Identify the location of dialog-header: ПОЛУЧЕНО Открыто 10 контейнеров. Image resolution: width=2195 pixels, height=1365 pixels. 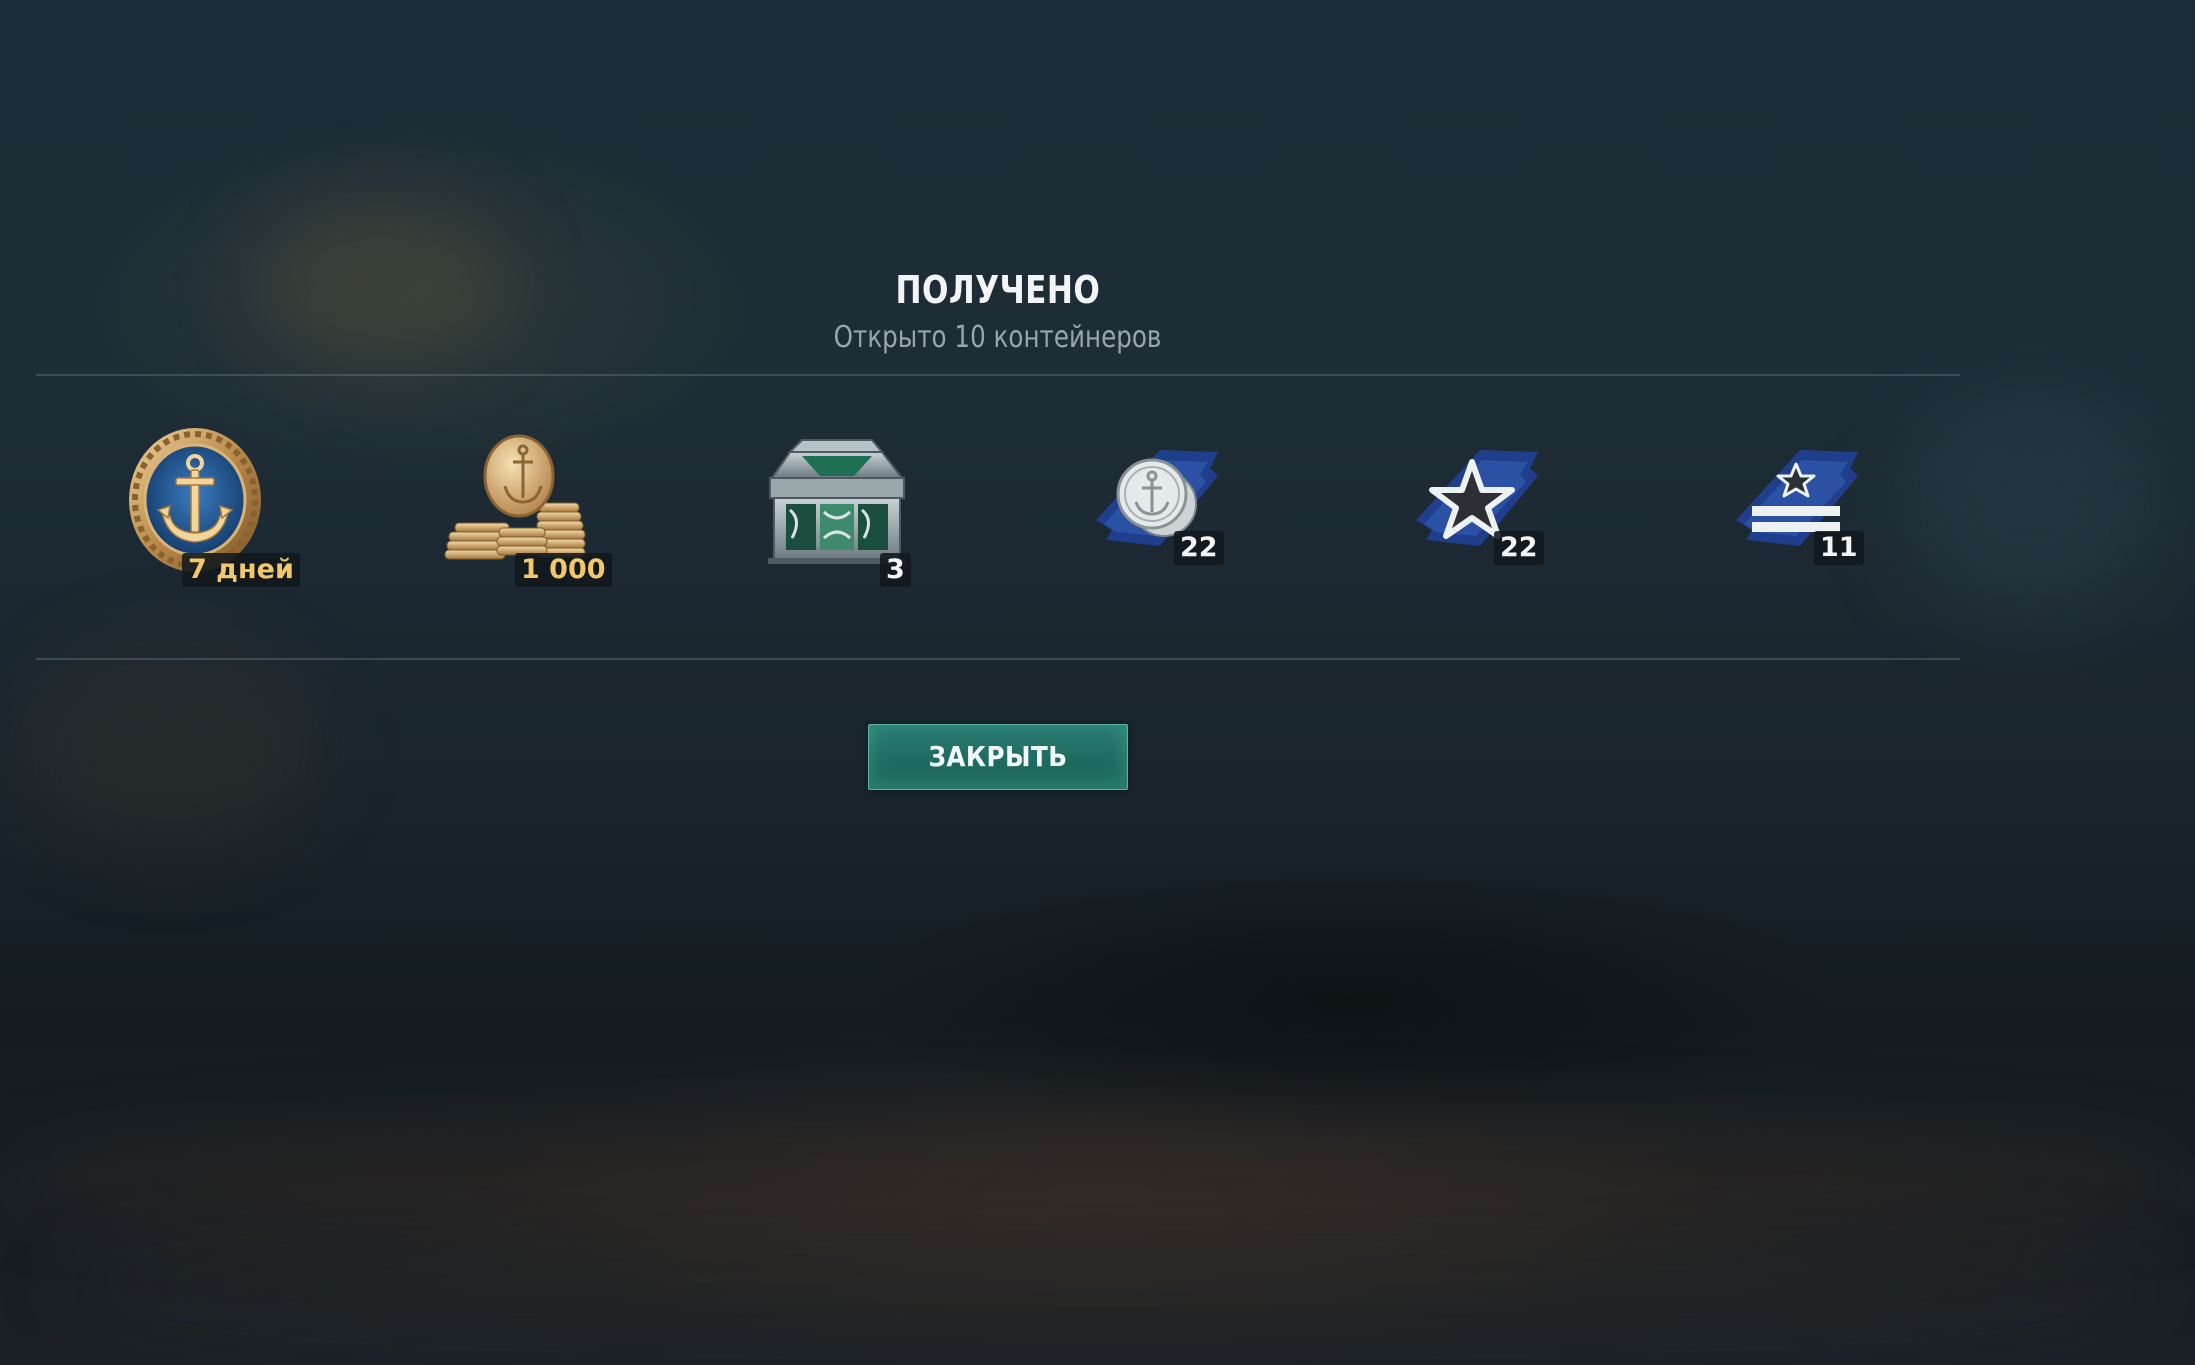
(997, 311).